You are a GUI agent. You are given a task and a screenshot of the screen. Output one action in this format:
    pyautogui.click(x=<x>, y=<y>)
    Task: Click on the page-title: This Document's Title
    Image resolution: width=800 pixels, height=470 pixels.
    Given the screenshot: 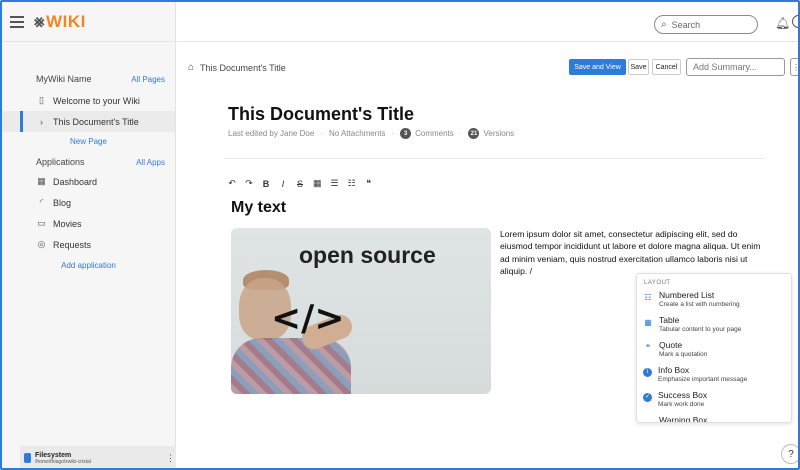 What is the action you would take?
    pyautogui.click(x=321, y=114)
    